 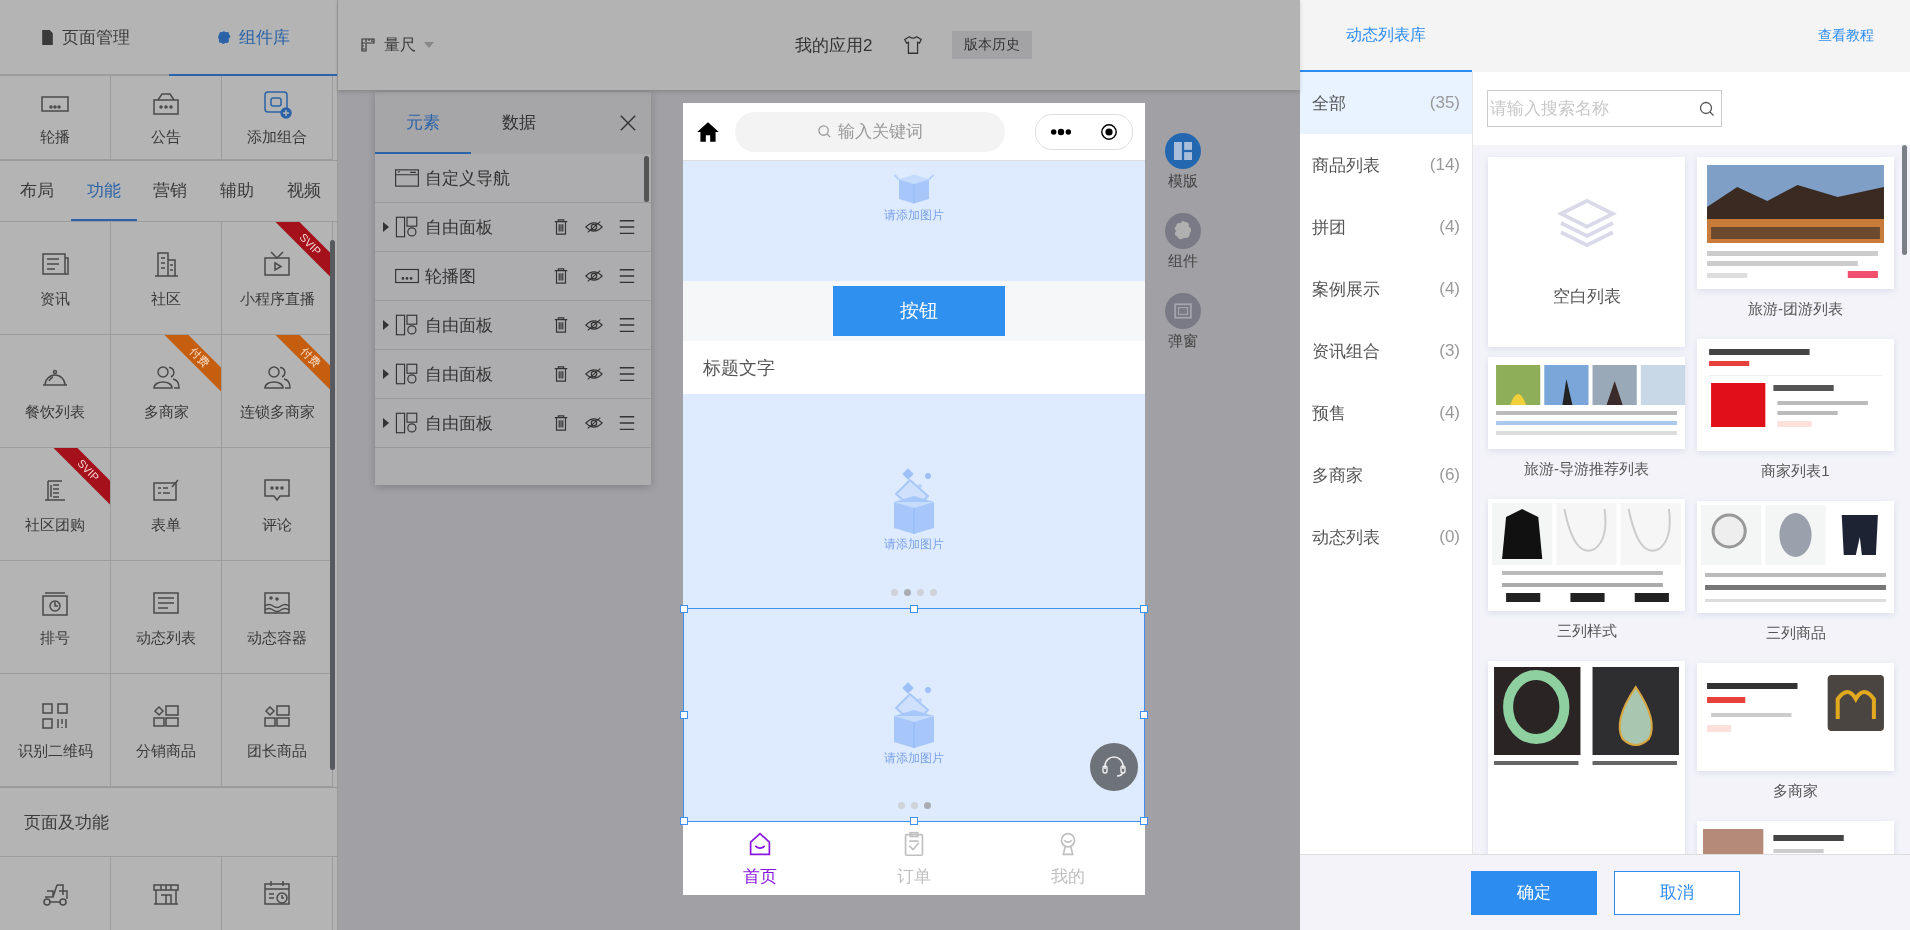 What do you see at coordinates (1183, 322) in the screenshot?
I see `side-tool: 弹窗` at bounding box center [1183, 322].